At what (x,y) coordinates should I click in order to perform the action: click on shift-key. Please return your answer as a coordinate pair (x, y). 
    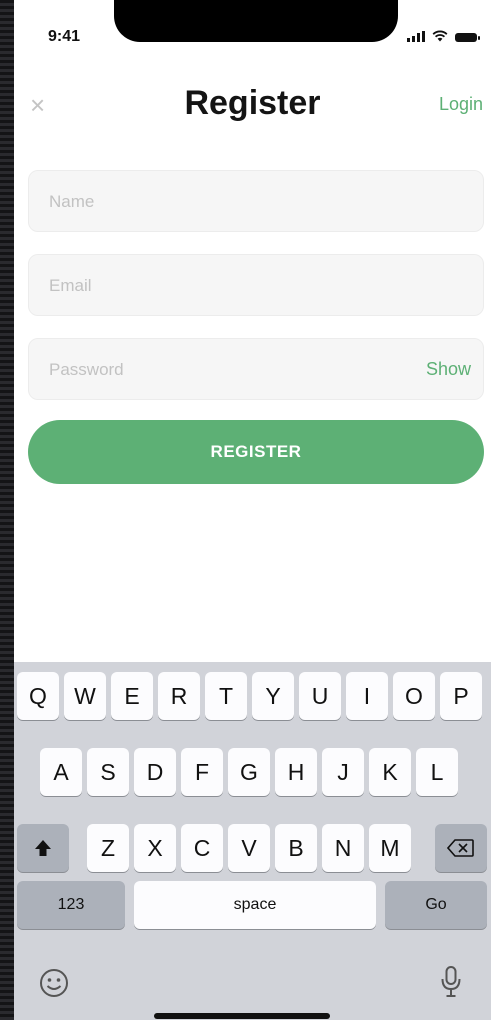
    Looking at the image, I should click on (43, 848).